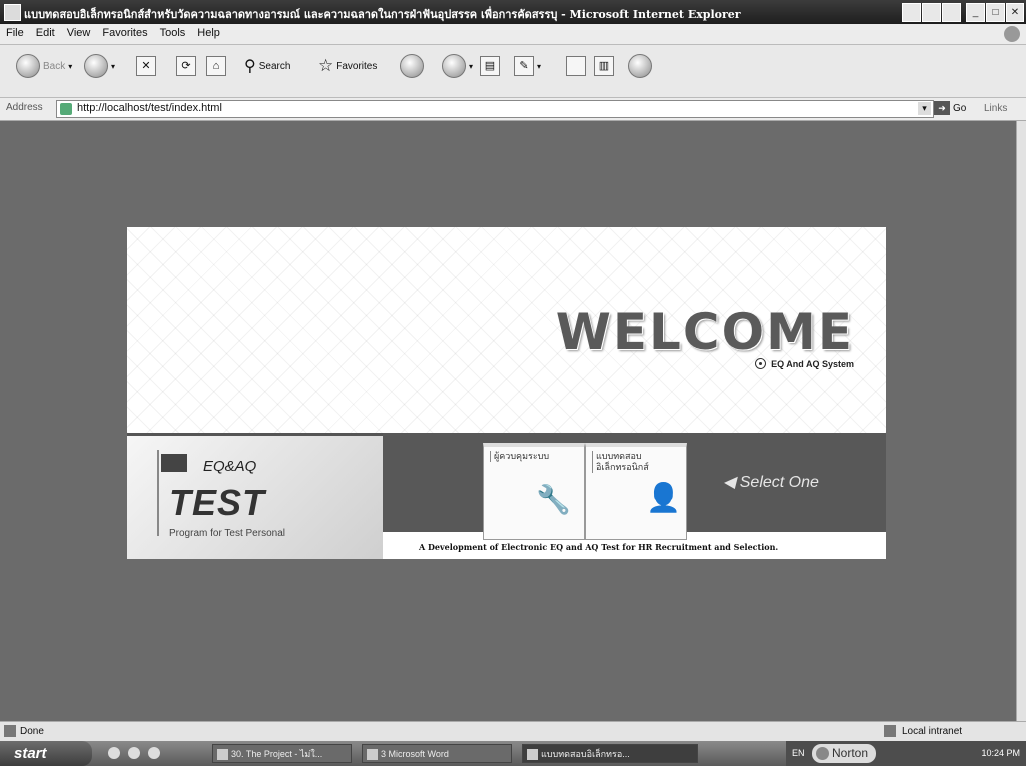 Image resolution: width=1026 pixels, height=766 pixels. I want to click on home-icon: ⌂, so click(216, 66).